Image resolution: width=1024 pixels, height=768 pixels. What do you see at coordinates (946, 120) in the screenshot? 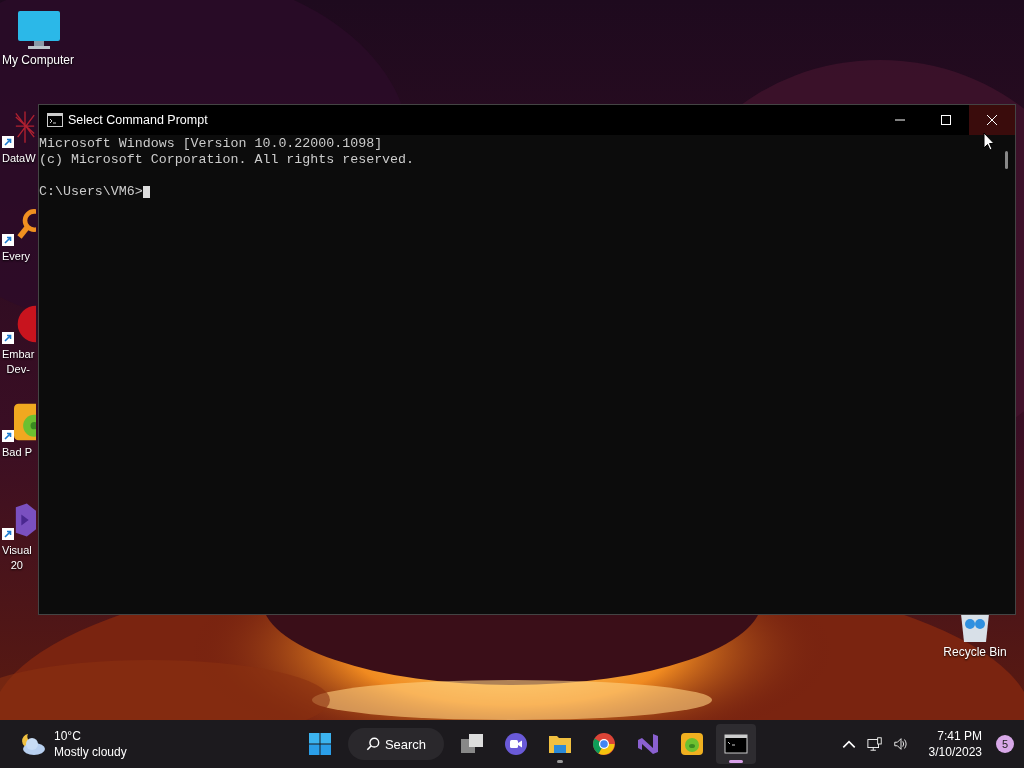
I see `maximize-icon` at bounding box center [946, 120].